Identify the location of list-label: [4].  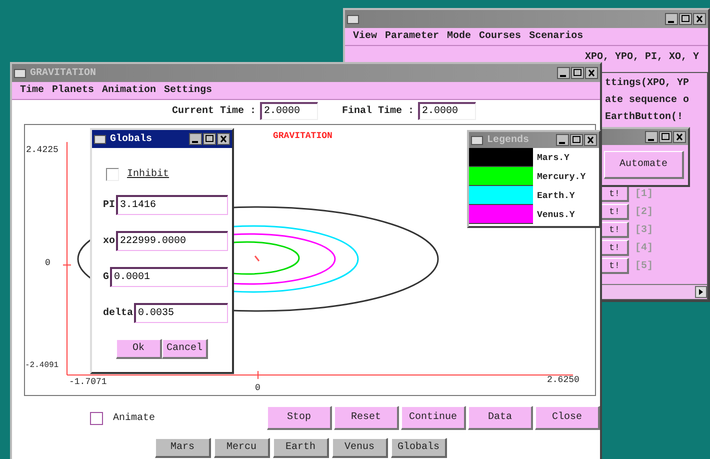
(644, 248).